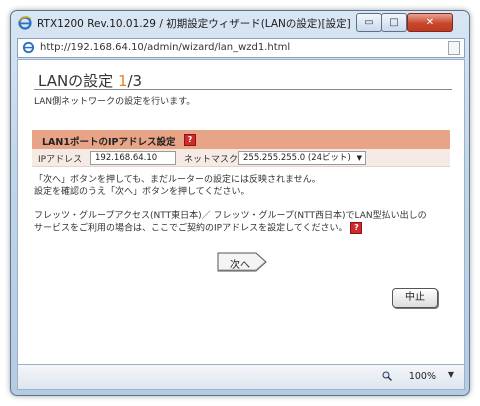 The image size is (480, 406). I want to click on help-icon-2: ?, so click(356, 228).